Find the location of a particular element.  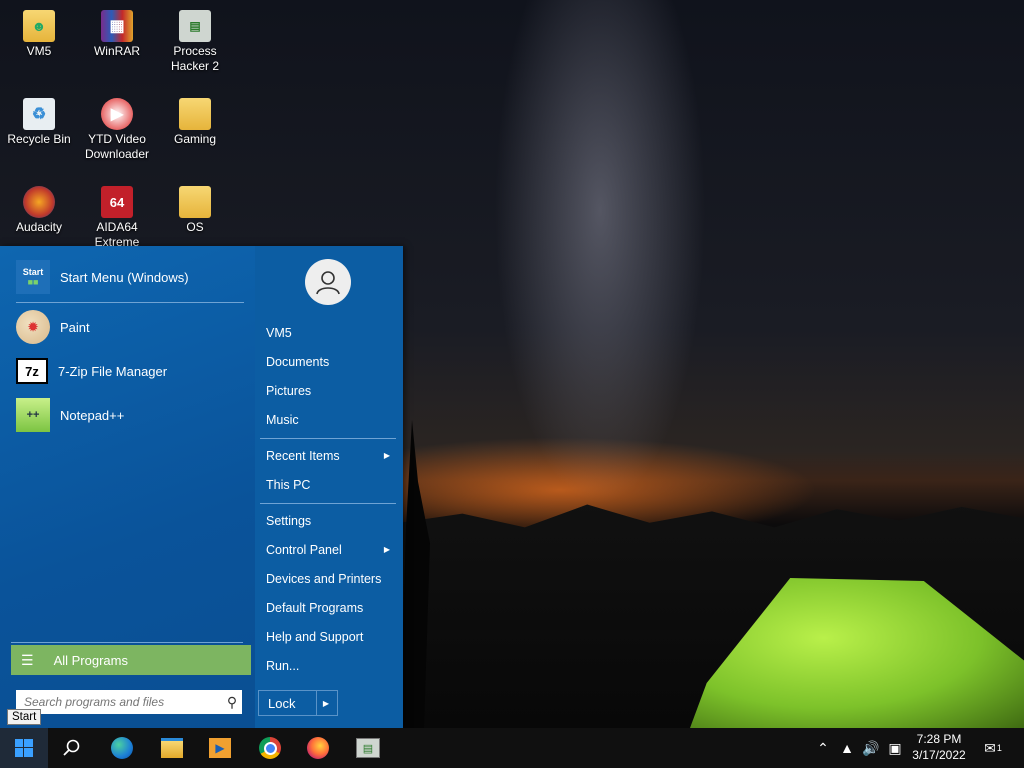

desktop-icon-gaming: Gaming is located at coordinates (195, 122).